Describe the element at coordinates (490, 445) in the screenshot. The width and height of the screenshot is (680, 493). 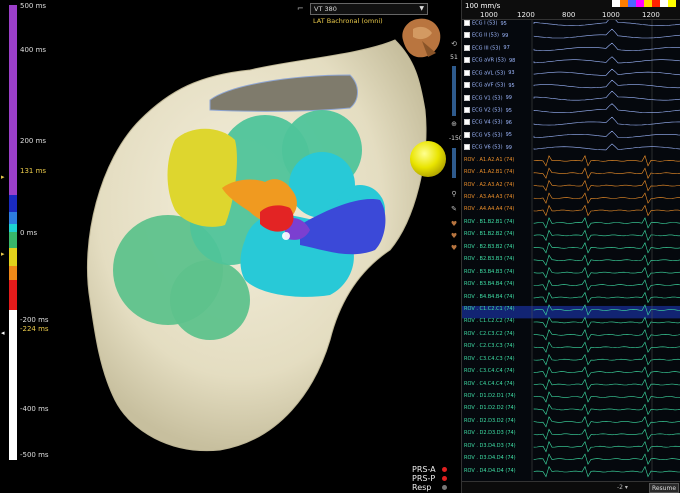
I see `channel-label: ROV . D3.D4.D3 (74)` at that location.